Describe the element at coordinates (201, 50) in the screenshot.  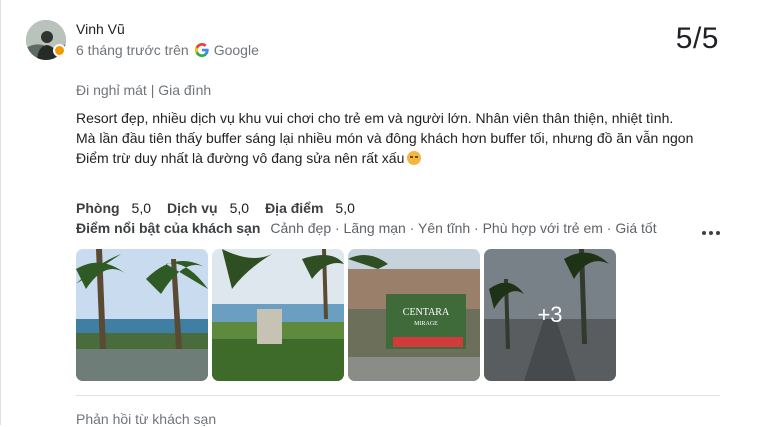
I see `google-logo-icon` at that location.